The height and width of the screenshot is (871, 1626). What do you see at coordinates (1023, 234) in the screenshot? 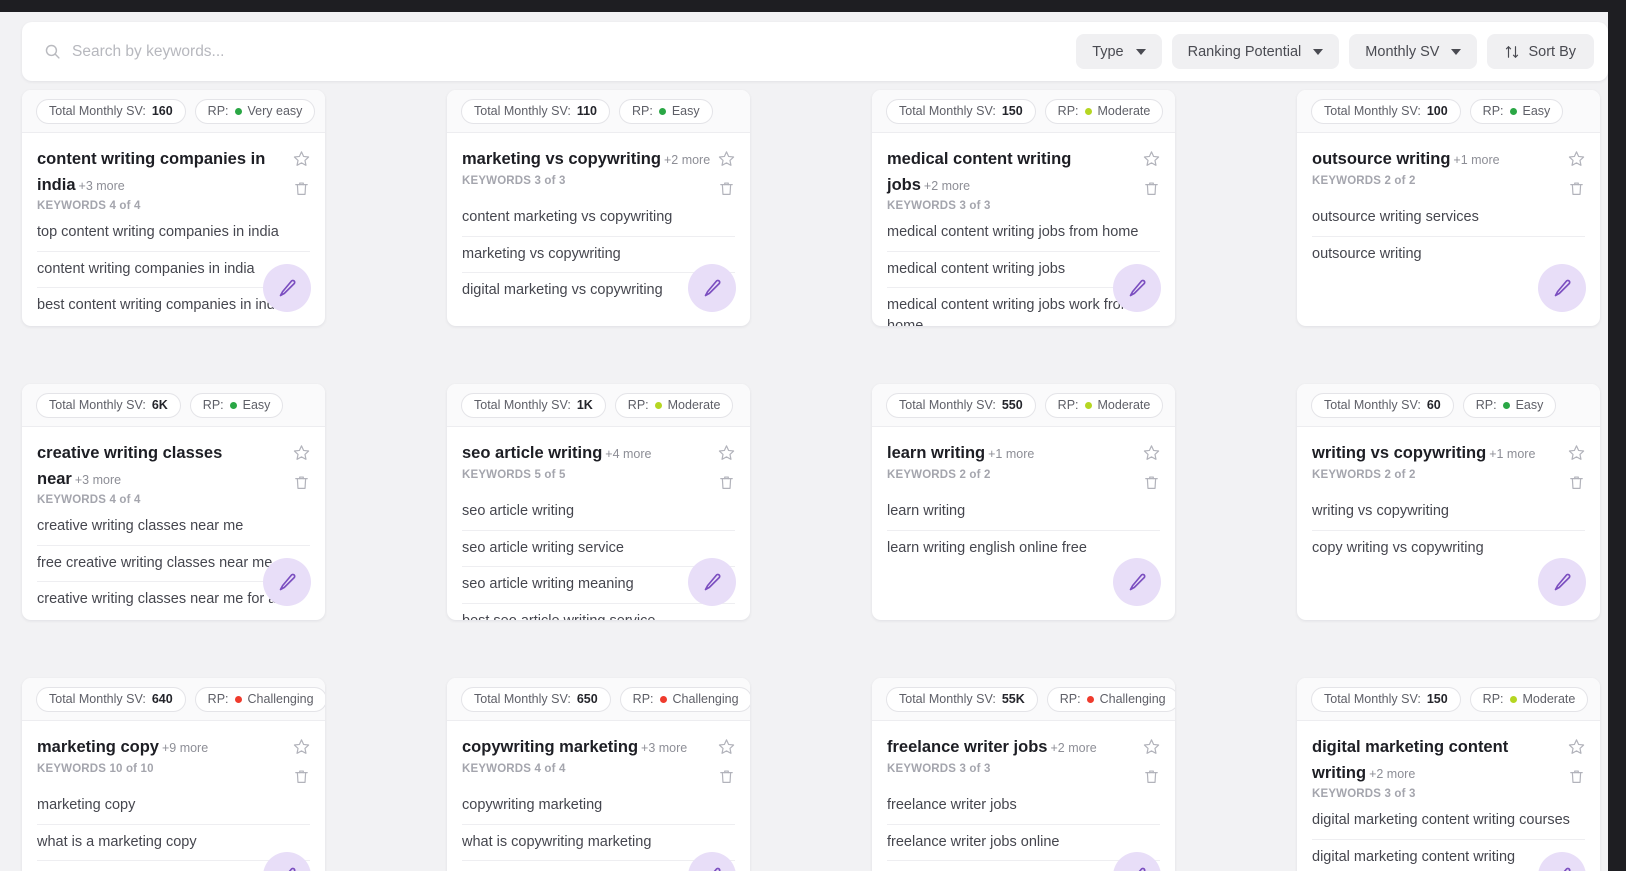
I see `keyword-item: medical content writing jobs from home` at bounding box center [1023, 234].